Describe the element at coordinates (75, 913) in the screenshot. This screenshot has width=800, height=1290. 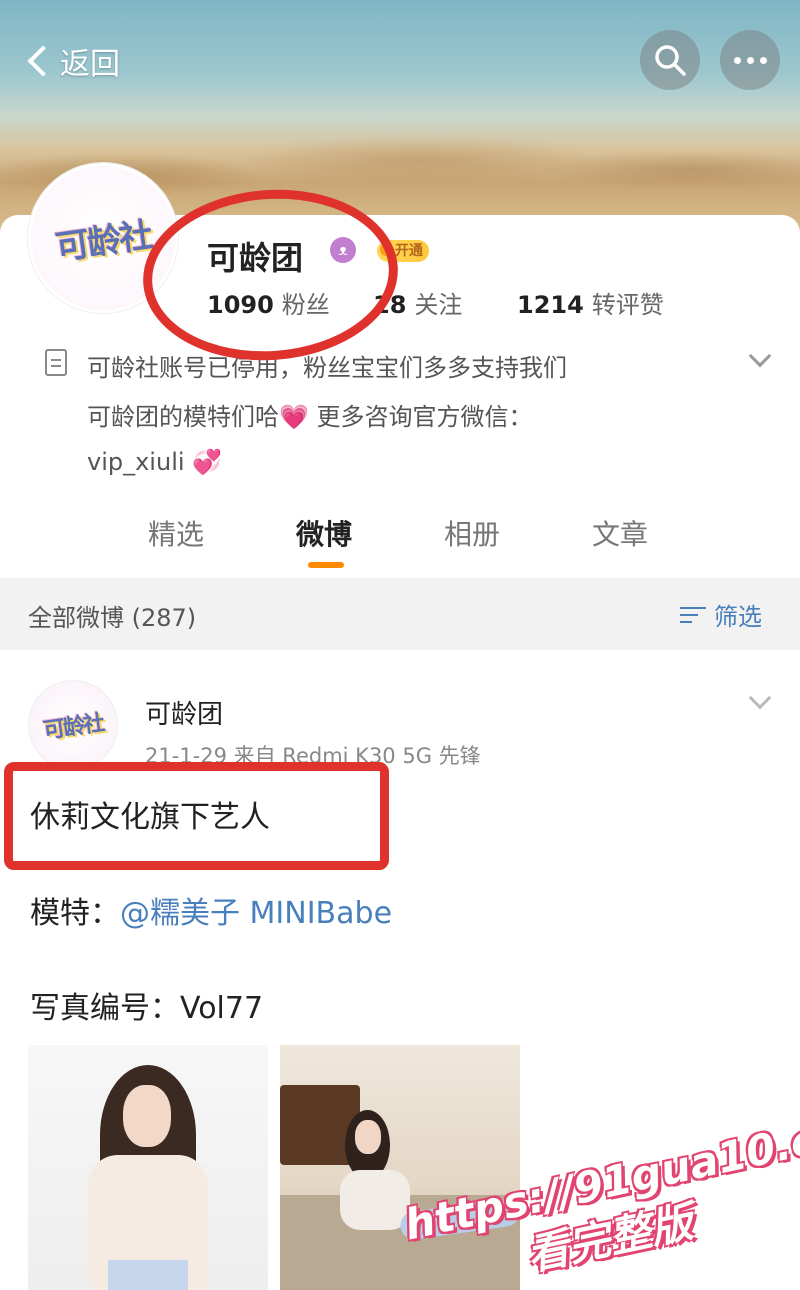
I see `post-model-prefix: 模特：` at that location.